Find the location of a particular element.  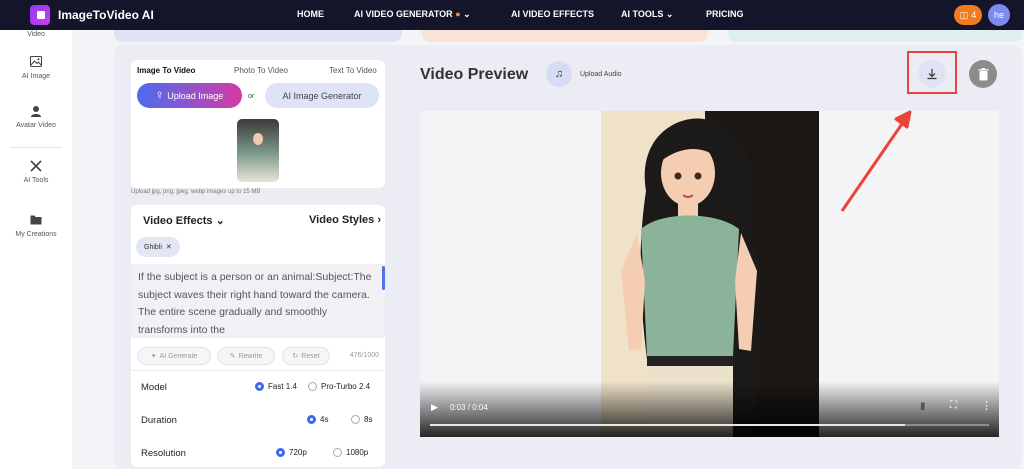

or-label: or is located at coordinates (251, 96).